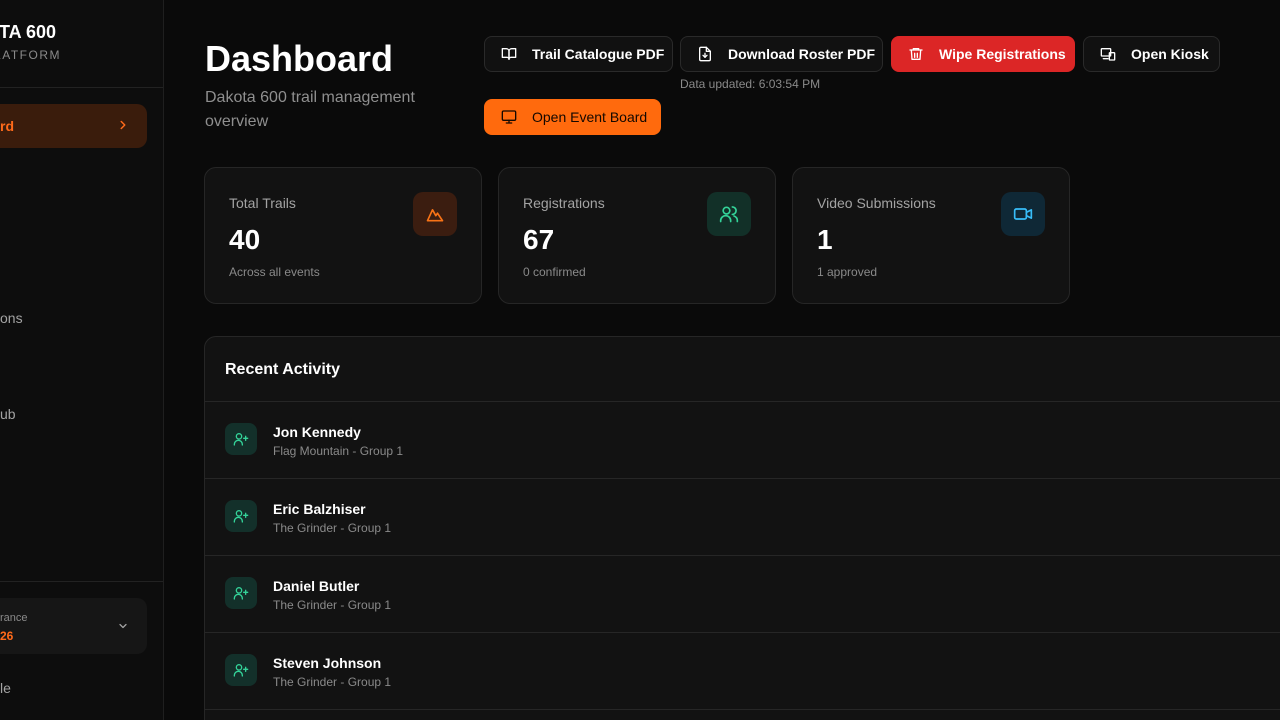  Describe the element at coordinates (11, 318) in the screenshot. I see `sidebar-item-registrations: ons` at that location.